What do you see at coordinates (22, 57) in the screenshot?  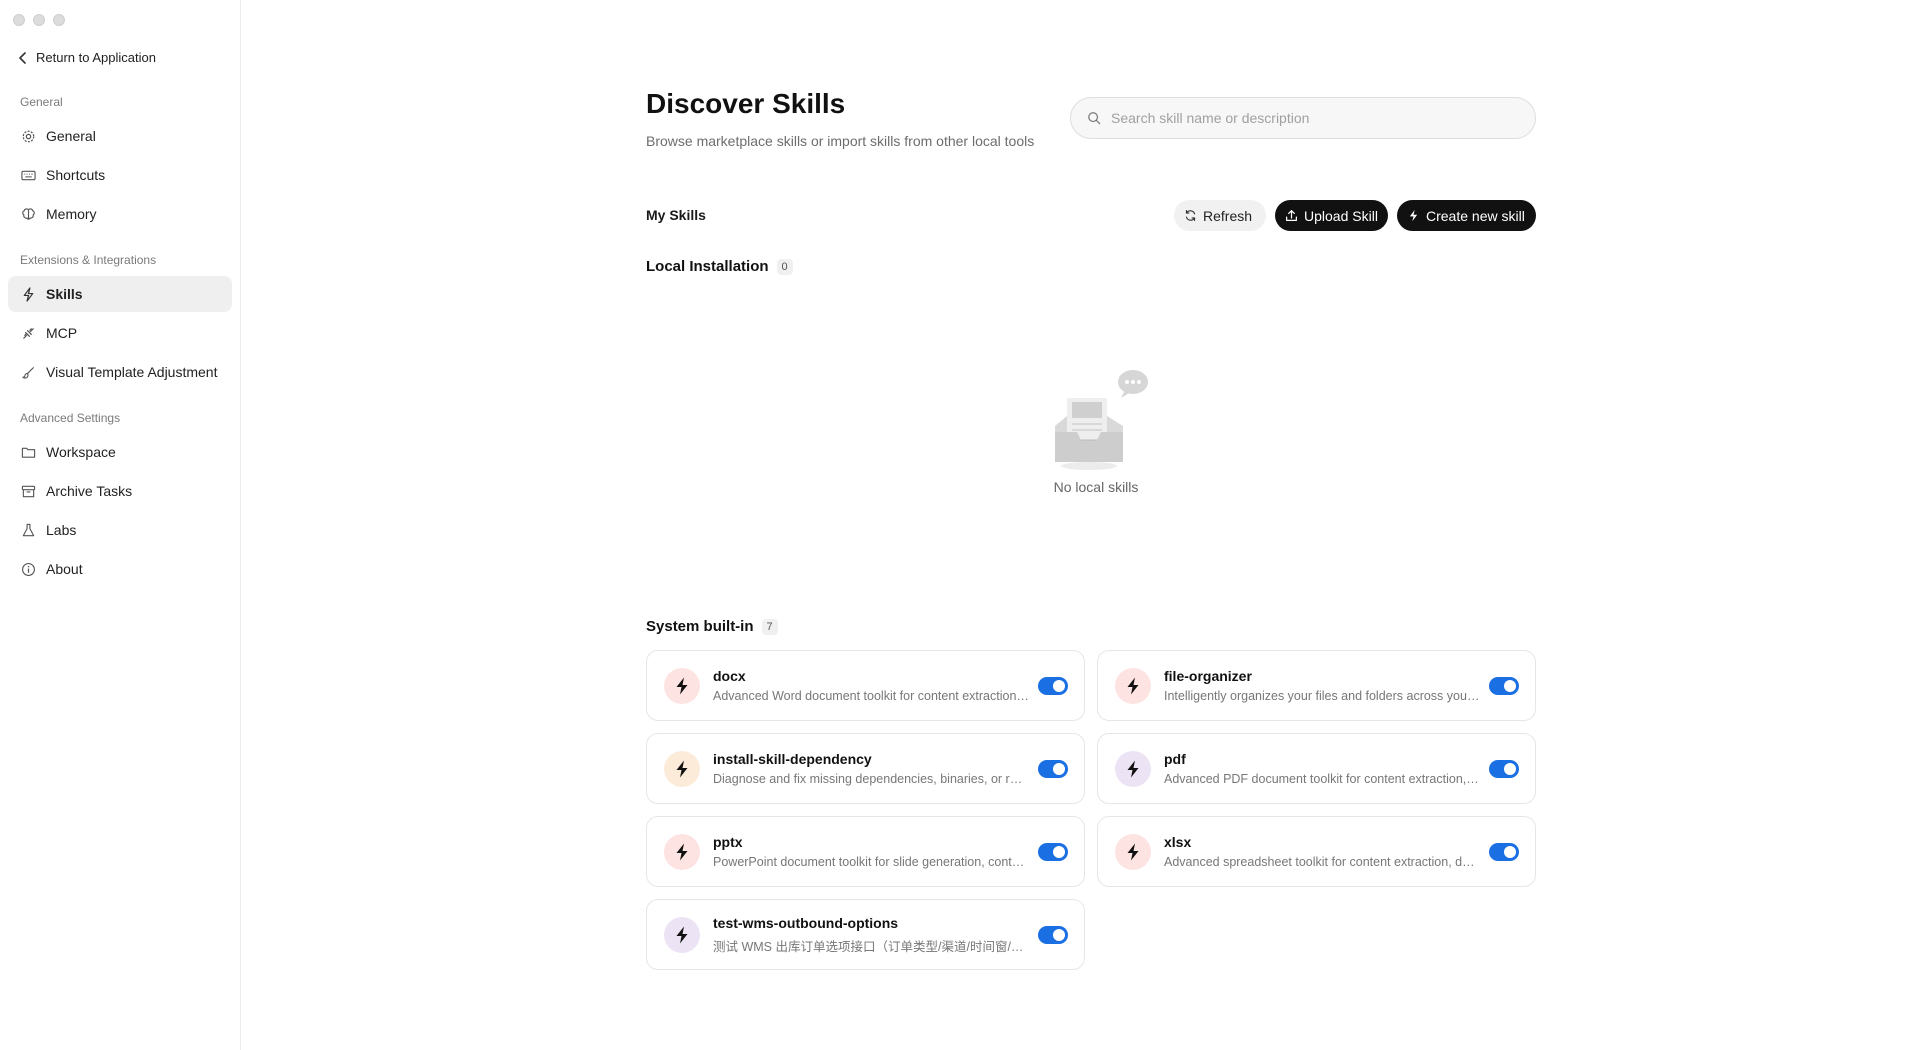 I see `chevron-left-icon` at bounding box center [22, 57].